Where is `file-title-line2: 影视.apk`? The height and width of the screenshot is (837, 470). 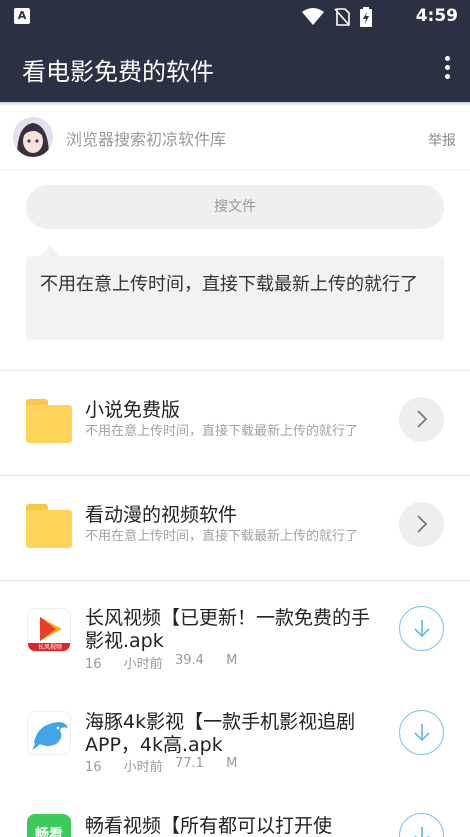
file-title-line2: 影视.apk is located at coordinates (124, 641).